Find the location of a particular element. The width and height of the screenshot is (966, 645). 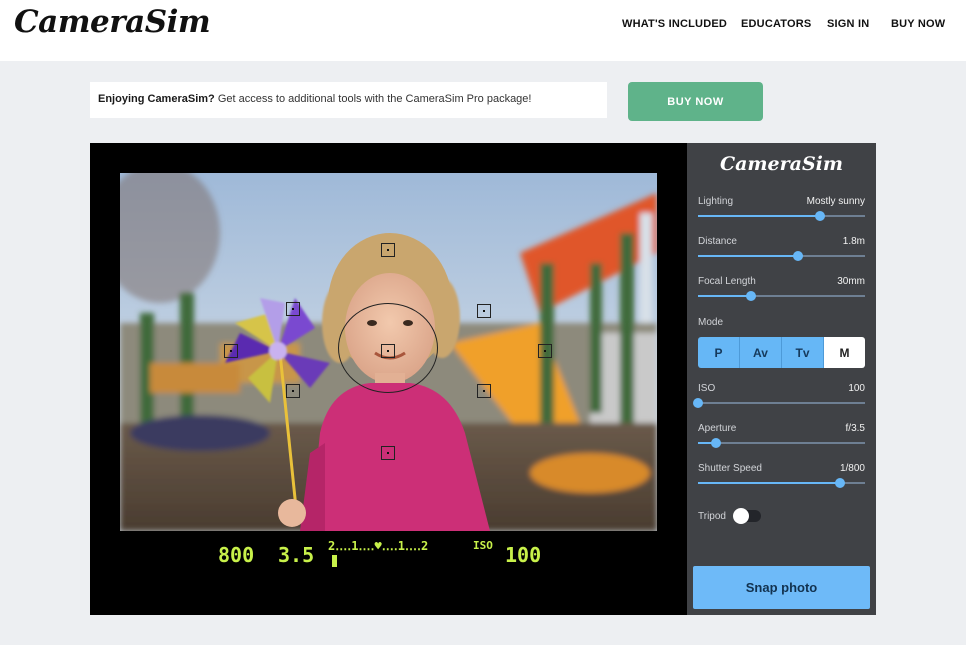

lighting-label: Lighting is located at coordinates (716, 201).